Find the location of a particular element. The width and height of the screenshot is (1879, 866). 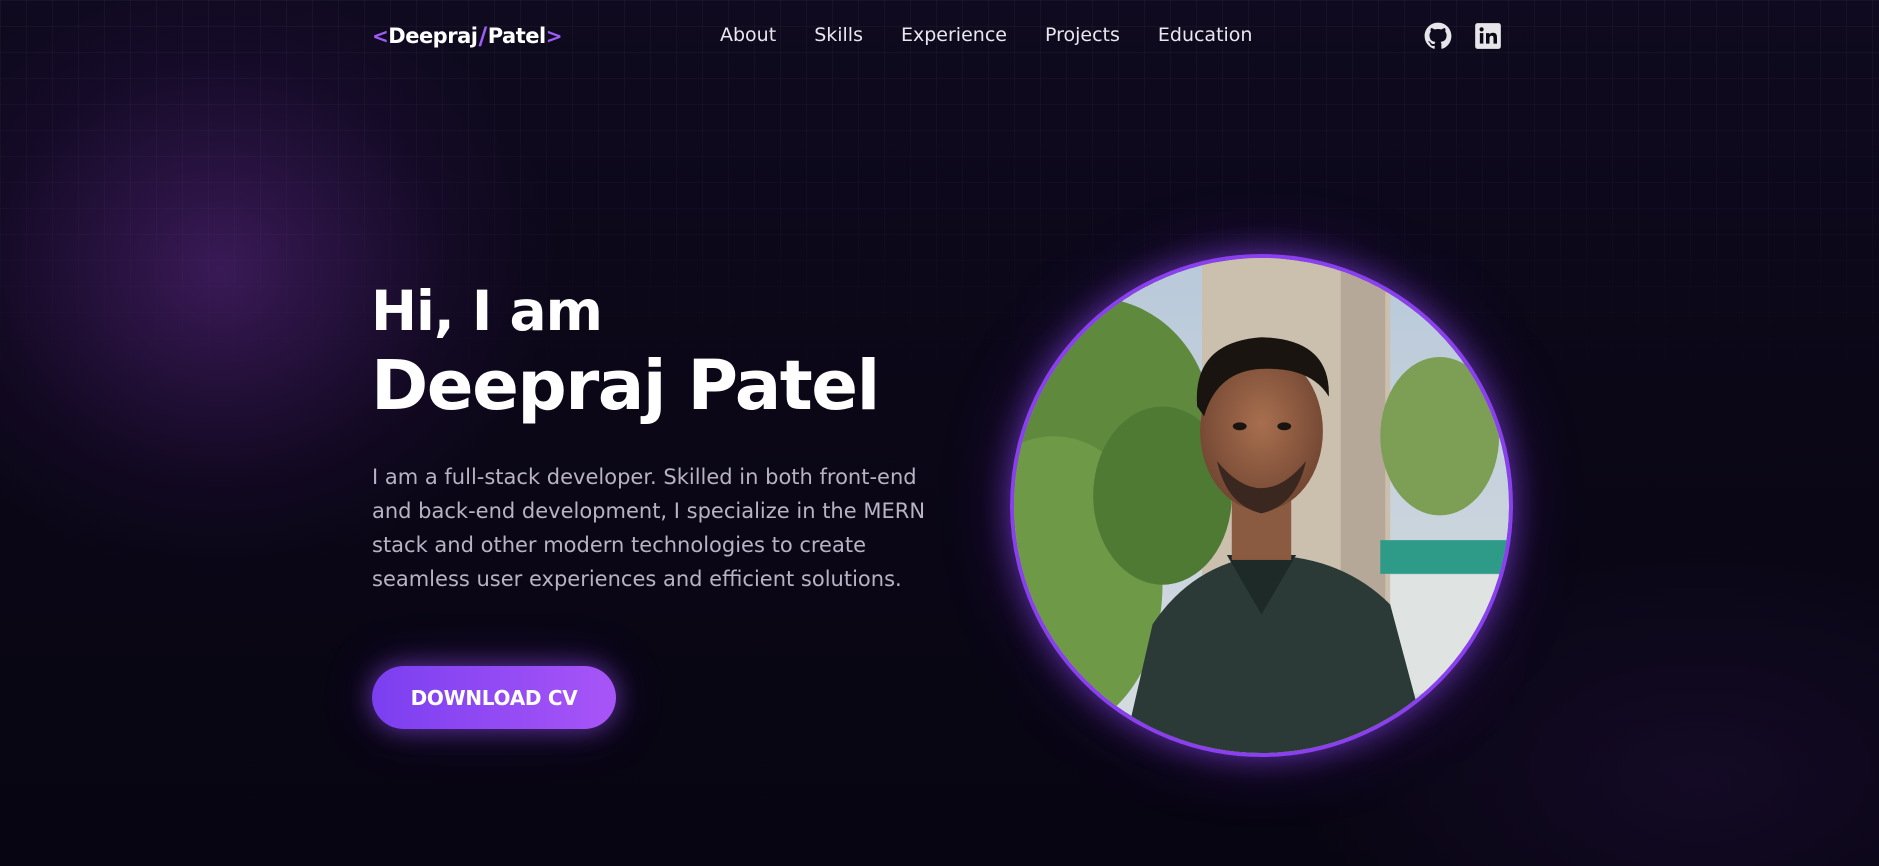

nav-link-about: About is located at coordinates (748, 35).